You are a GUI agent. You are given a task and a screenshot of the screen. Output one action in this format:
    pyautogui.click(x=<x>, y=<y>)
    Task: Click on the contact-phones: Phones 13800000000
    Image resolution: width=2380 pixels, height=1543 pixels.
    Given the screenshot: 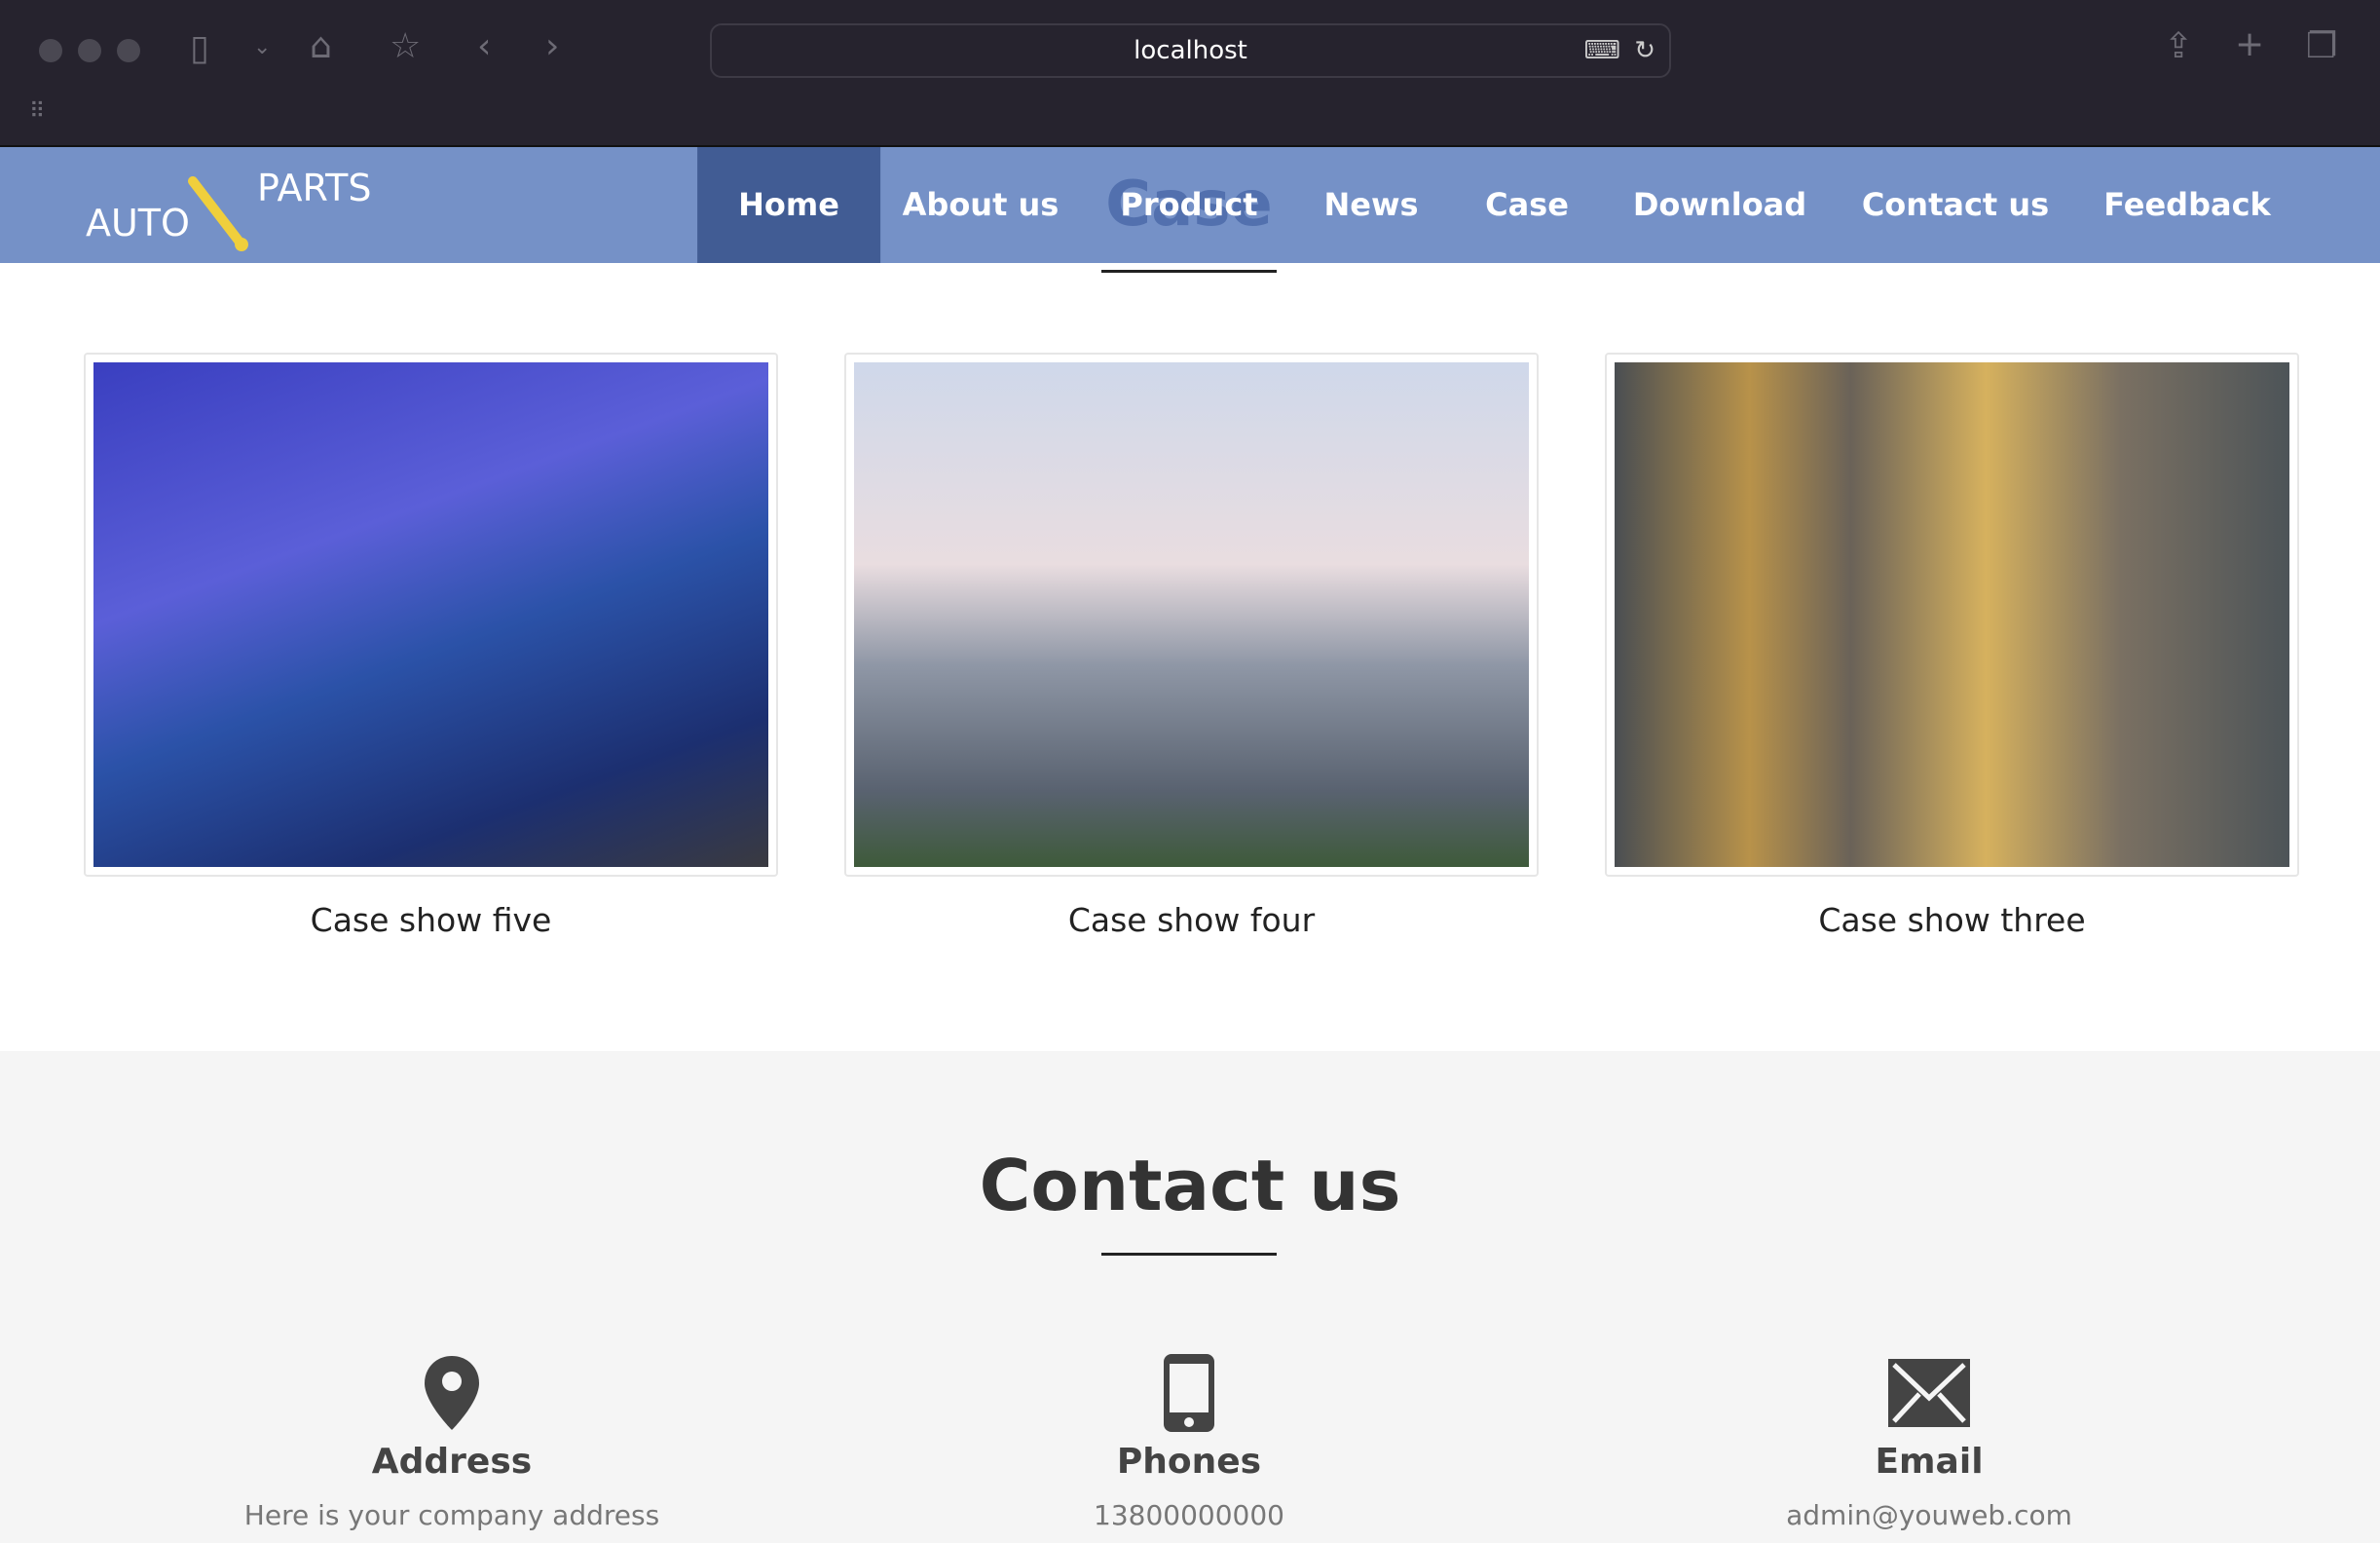 What is the action you would take?
    pyautogui.click(x=1189, y=1442)
    